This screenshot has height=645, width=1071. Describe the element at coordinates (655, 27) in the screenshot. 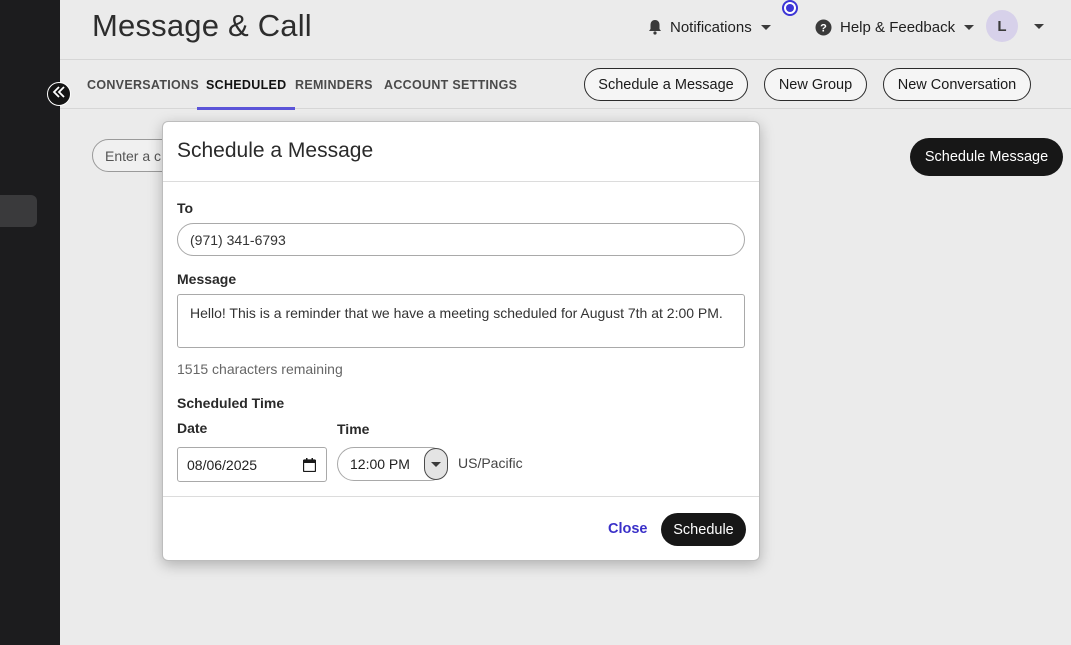

I see `bell-icon` at that location.